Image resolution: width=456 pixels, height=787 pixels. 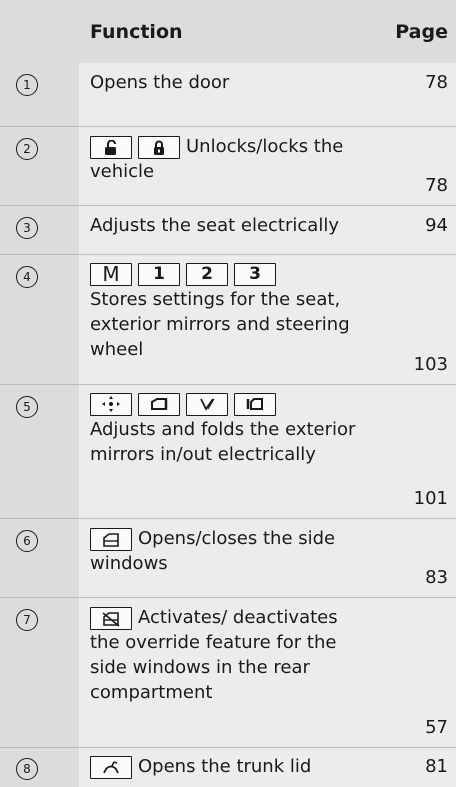 What do you see at coordinates (207, 274) in the screenshot?
I see `memory-2-key: 2` at bounding box center [207, 274].